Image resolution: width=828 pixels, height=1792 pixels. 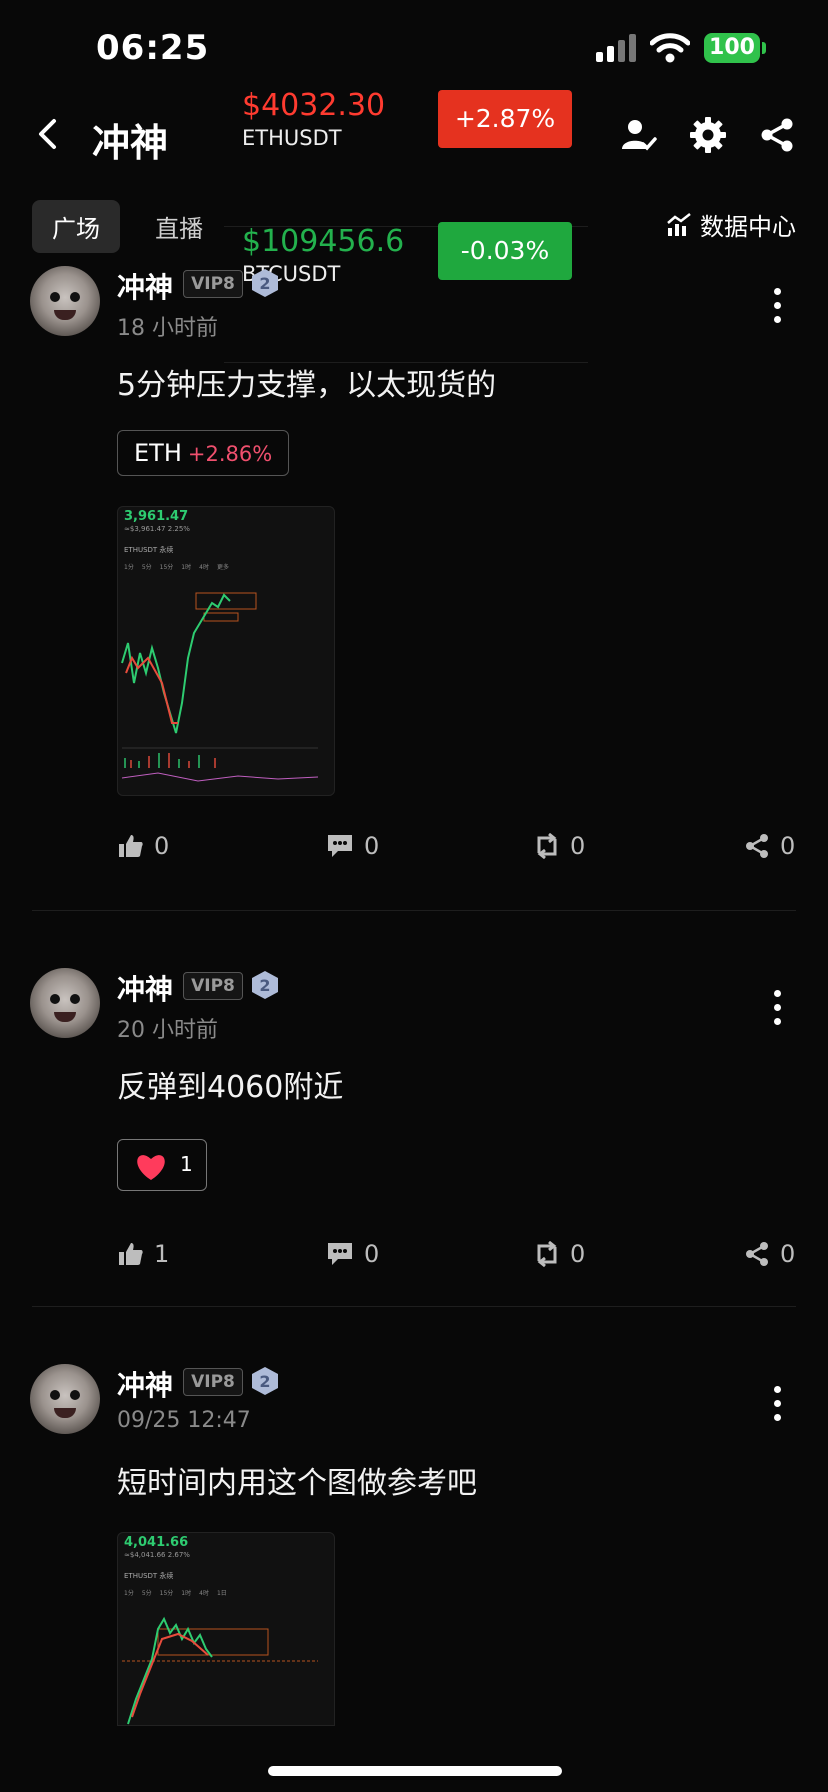 I want to click on chart-interval-tabs: 1分 5分 15分 1时 4时 更多, so click(x=176, y=566).